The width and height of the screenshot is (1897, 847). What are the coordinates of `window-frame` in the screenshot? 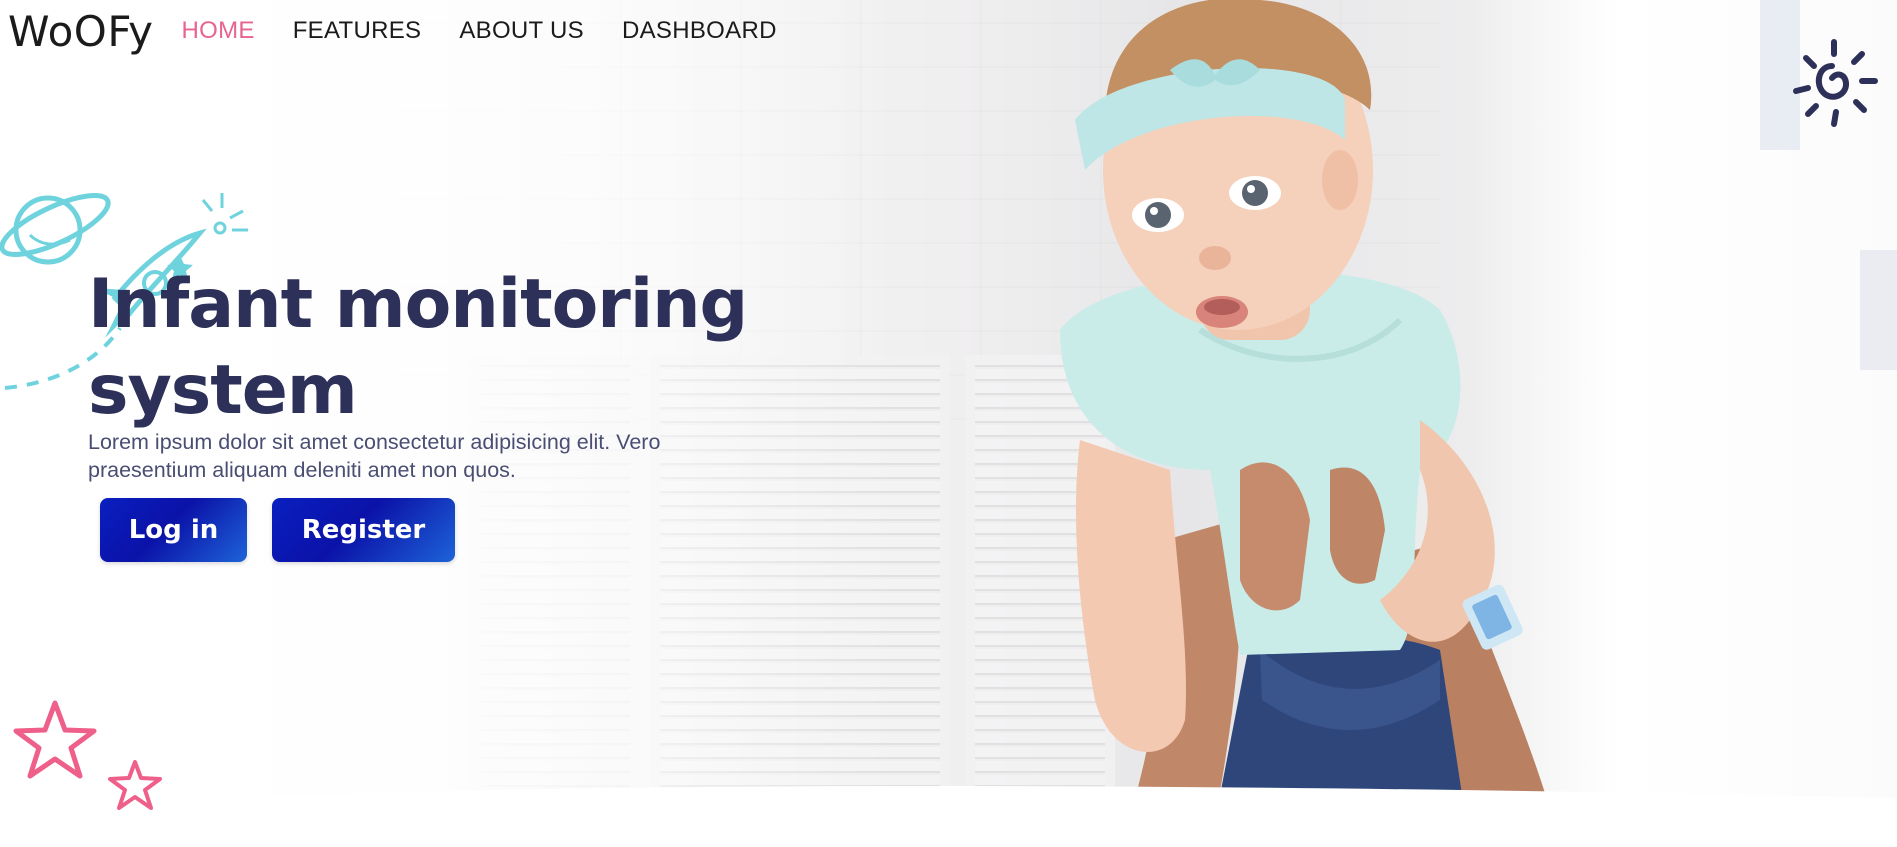 It's located at (1878, 310).